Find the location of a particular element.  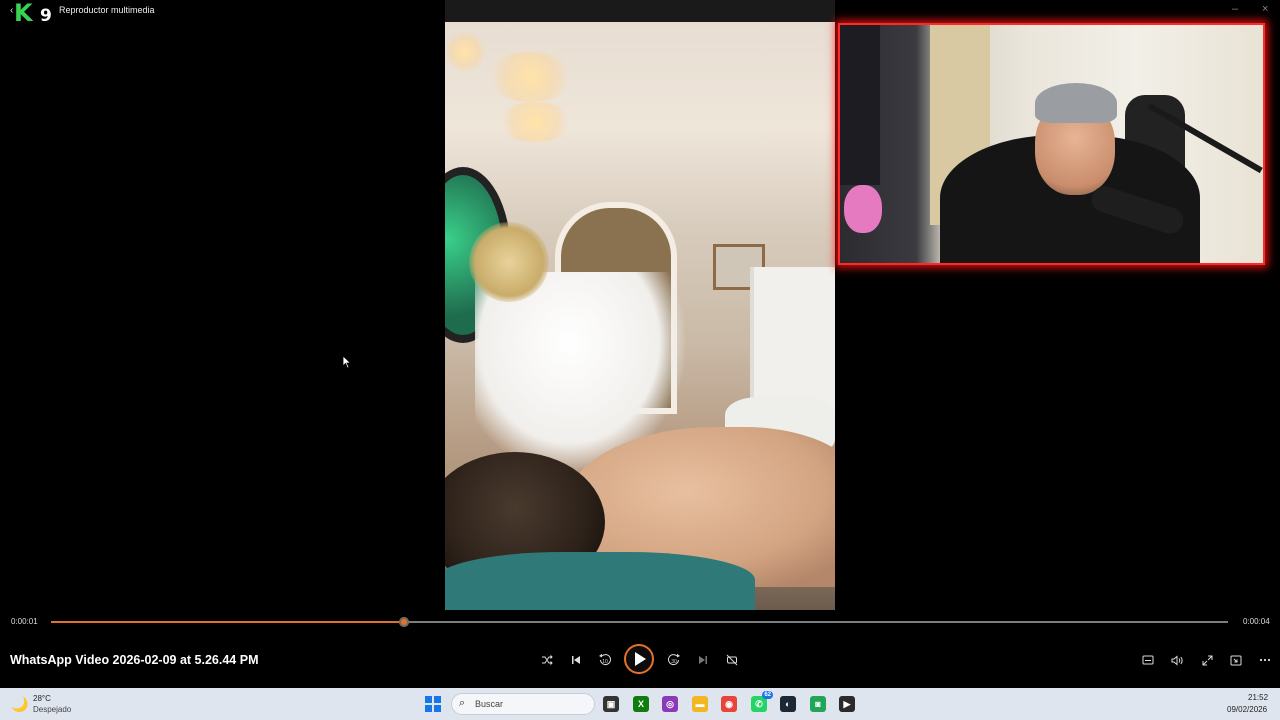

current-time: 0:00:01 is located at coordinates (24, 621).